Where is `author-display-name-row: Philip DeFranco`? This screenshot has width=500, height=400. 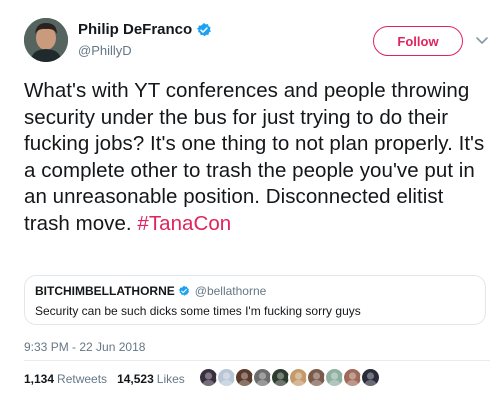
author-display-name-row: Philip DeFranco is located at coordinates (145, 29).